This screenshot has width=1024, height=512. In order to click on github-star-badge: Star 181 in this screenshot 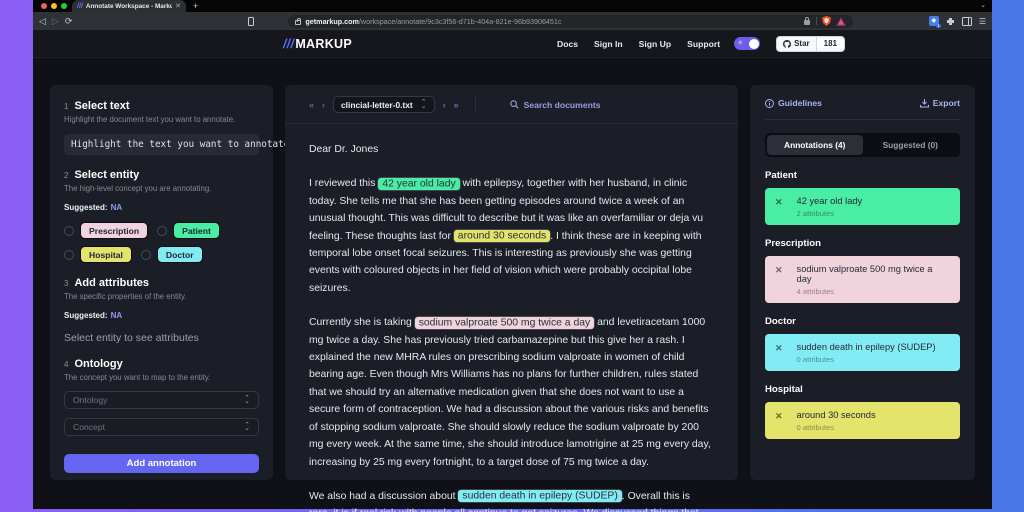, I will do `click(810, 43)`.